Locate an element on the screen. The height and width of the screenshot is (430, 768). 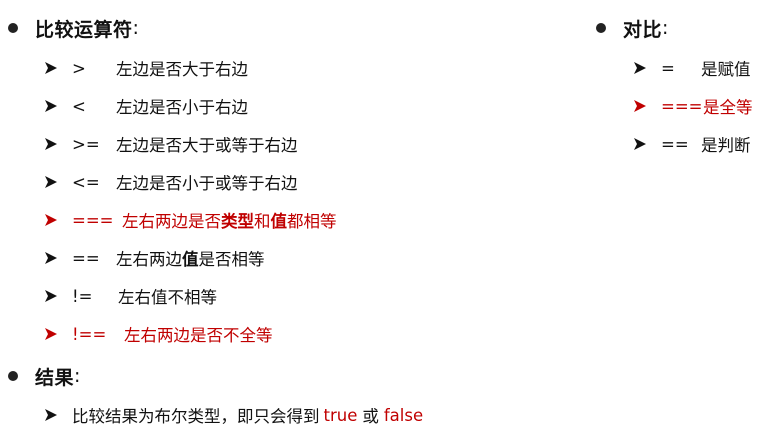
description: 左边是否大于或等于右边 is located at coordinates (207, 145).